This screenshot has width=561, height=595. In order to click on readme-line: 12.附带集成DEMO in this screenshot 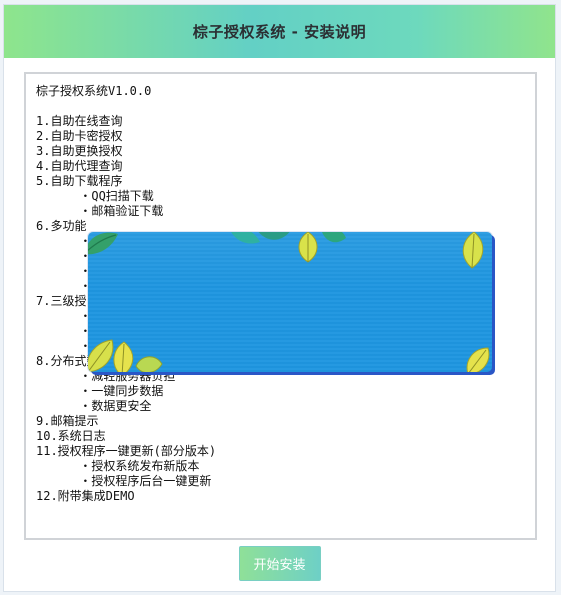, I will do `click(85, 496)`.